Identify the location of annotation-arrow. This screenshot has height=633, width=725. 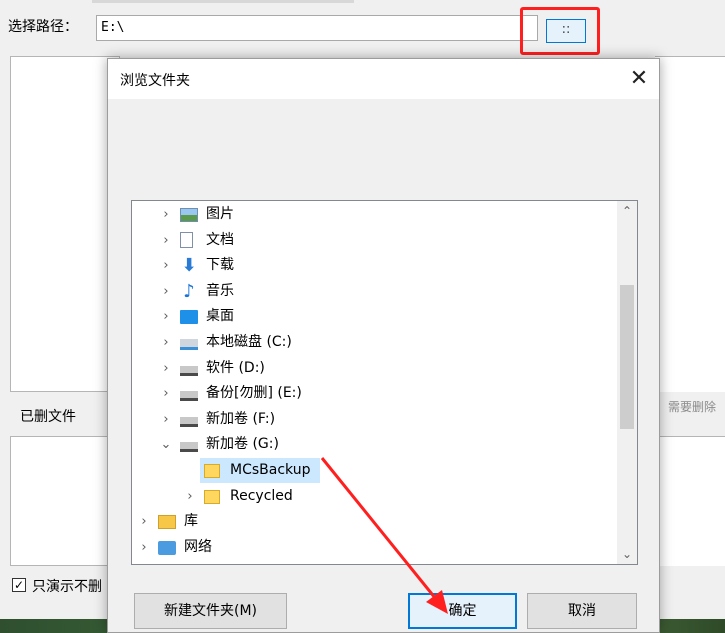
(384, 535).